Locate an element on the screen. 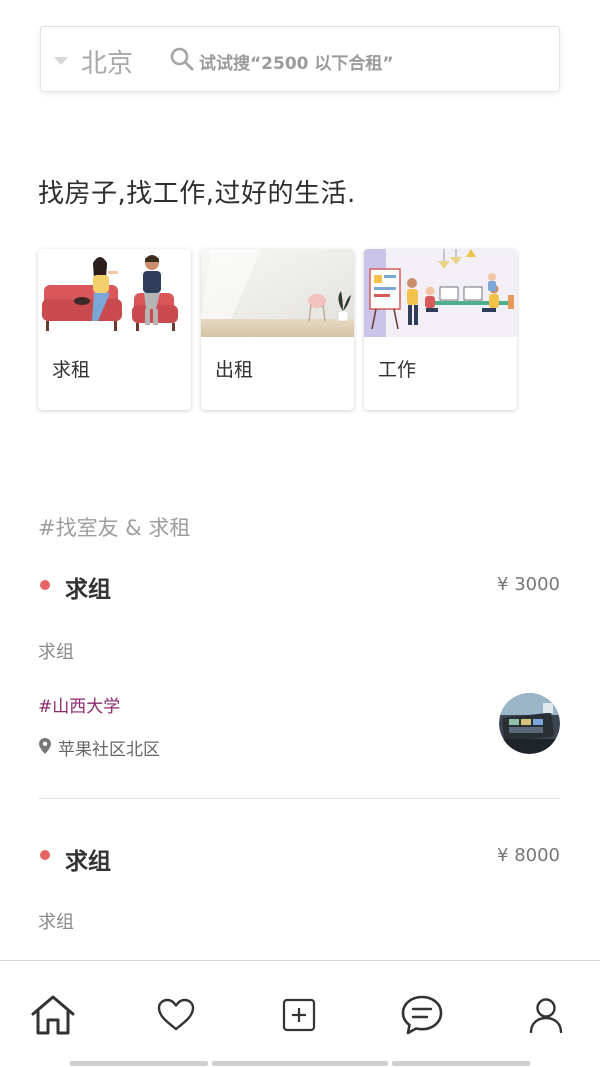 Image resolution: width=600 pixels, height=1067 pixels. tab-messages is located at coordinates (422, 1015).